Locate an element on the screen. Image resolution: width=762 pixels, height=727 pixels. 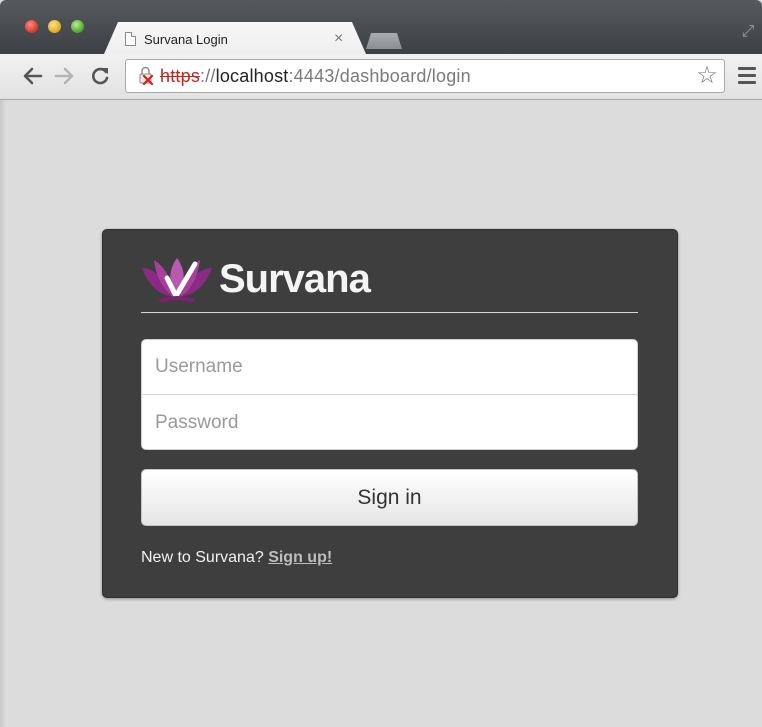
sign-in-button: Sign in is located at coordinates (389, 497).